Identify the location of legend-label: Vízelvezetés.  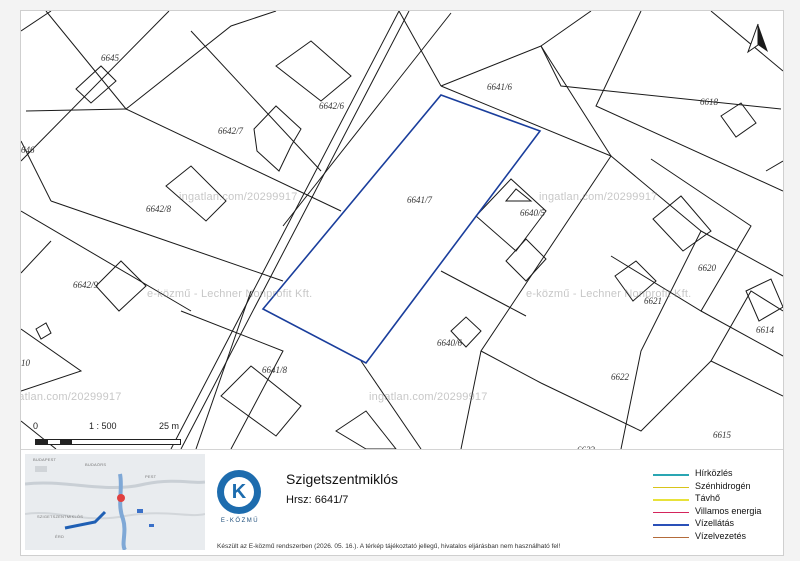
(721, 535).